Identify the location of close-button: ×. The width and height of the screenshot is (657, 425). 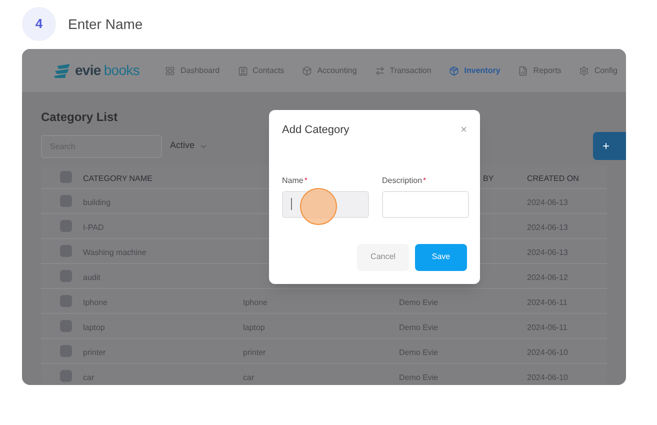
(463, 130).